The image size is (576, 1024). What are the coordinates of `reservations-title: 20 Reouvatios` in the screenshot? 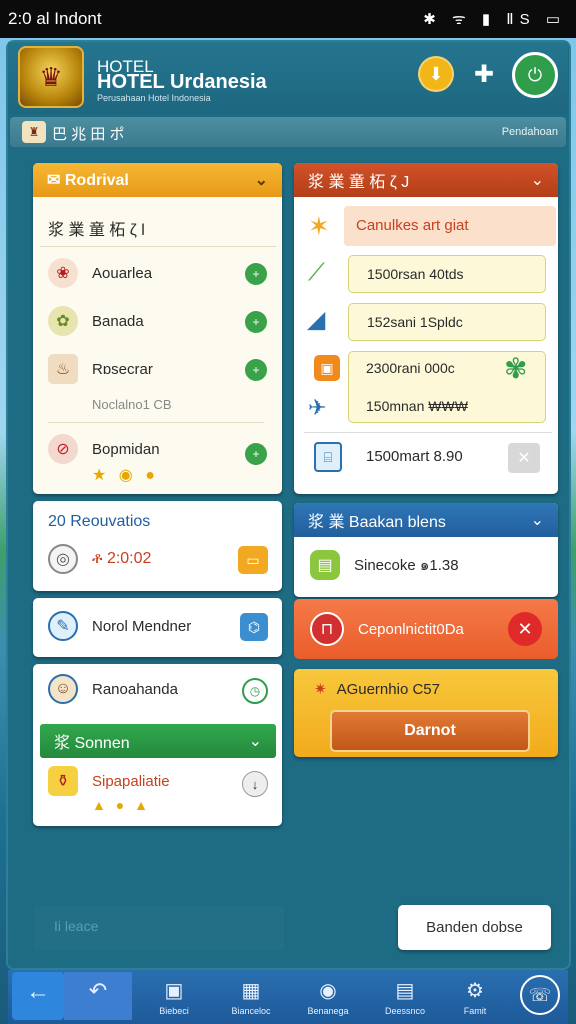 It's located at (99, 521).